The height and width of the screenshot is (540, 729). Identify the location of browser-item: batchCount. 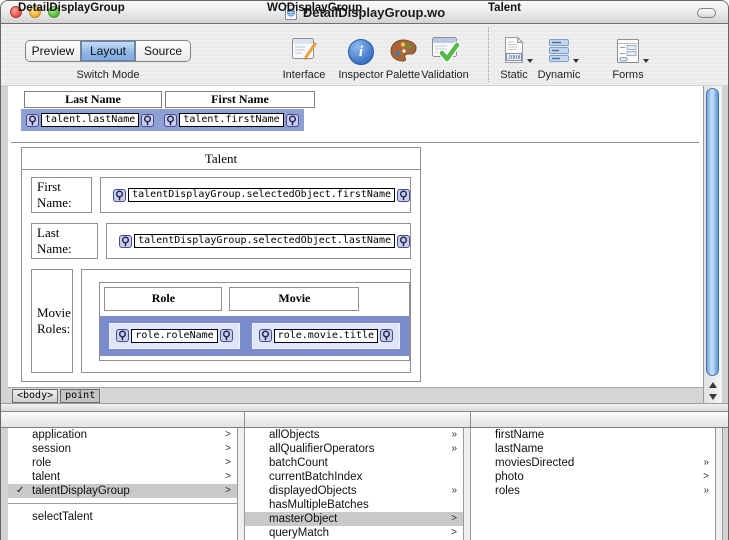
(354, 463).